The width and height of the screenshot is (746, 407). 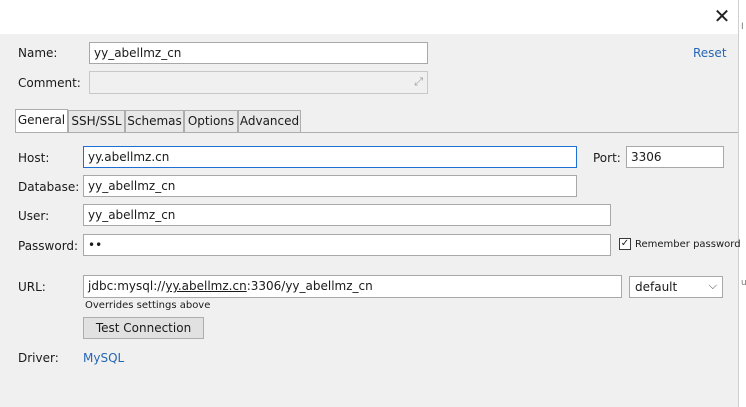 What do you see at coordinates (347, 245) in the screenshot?
I see `password-input: ••` at bounding box center [347, 245].